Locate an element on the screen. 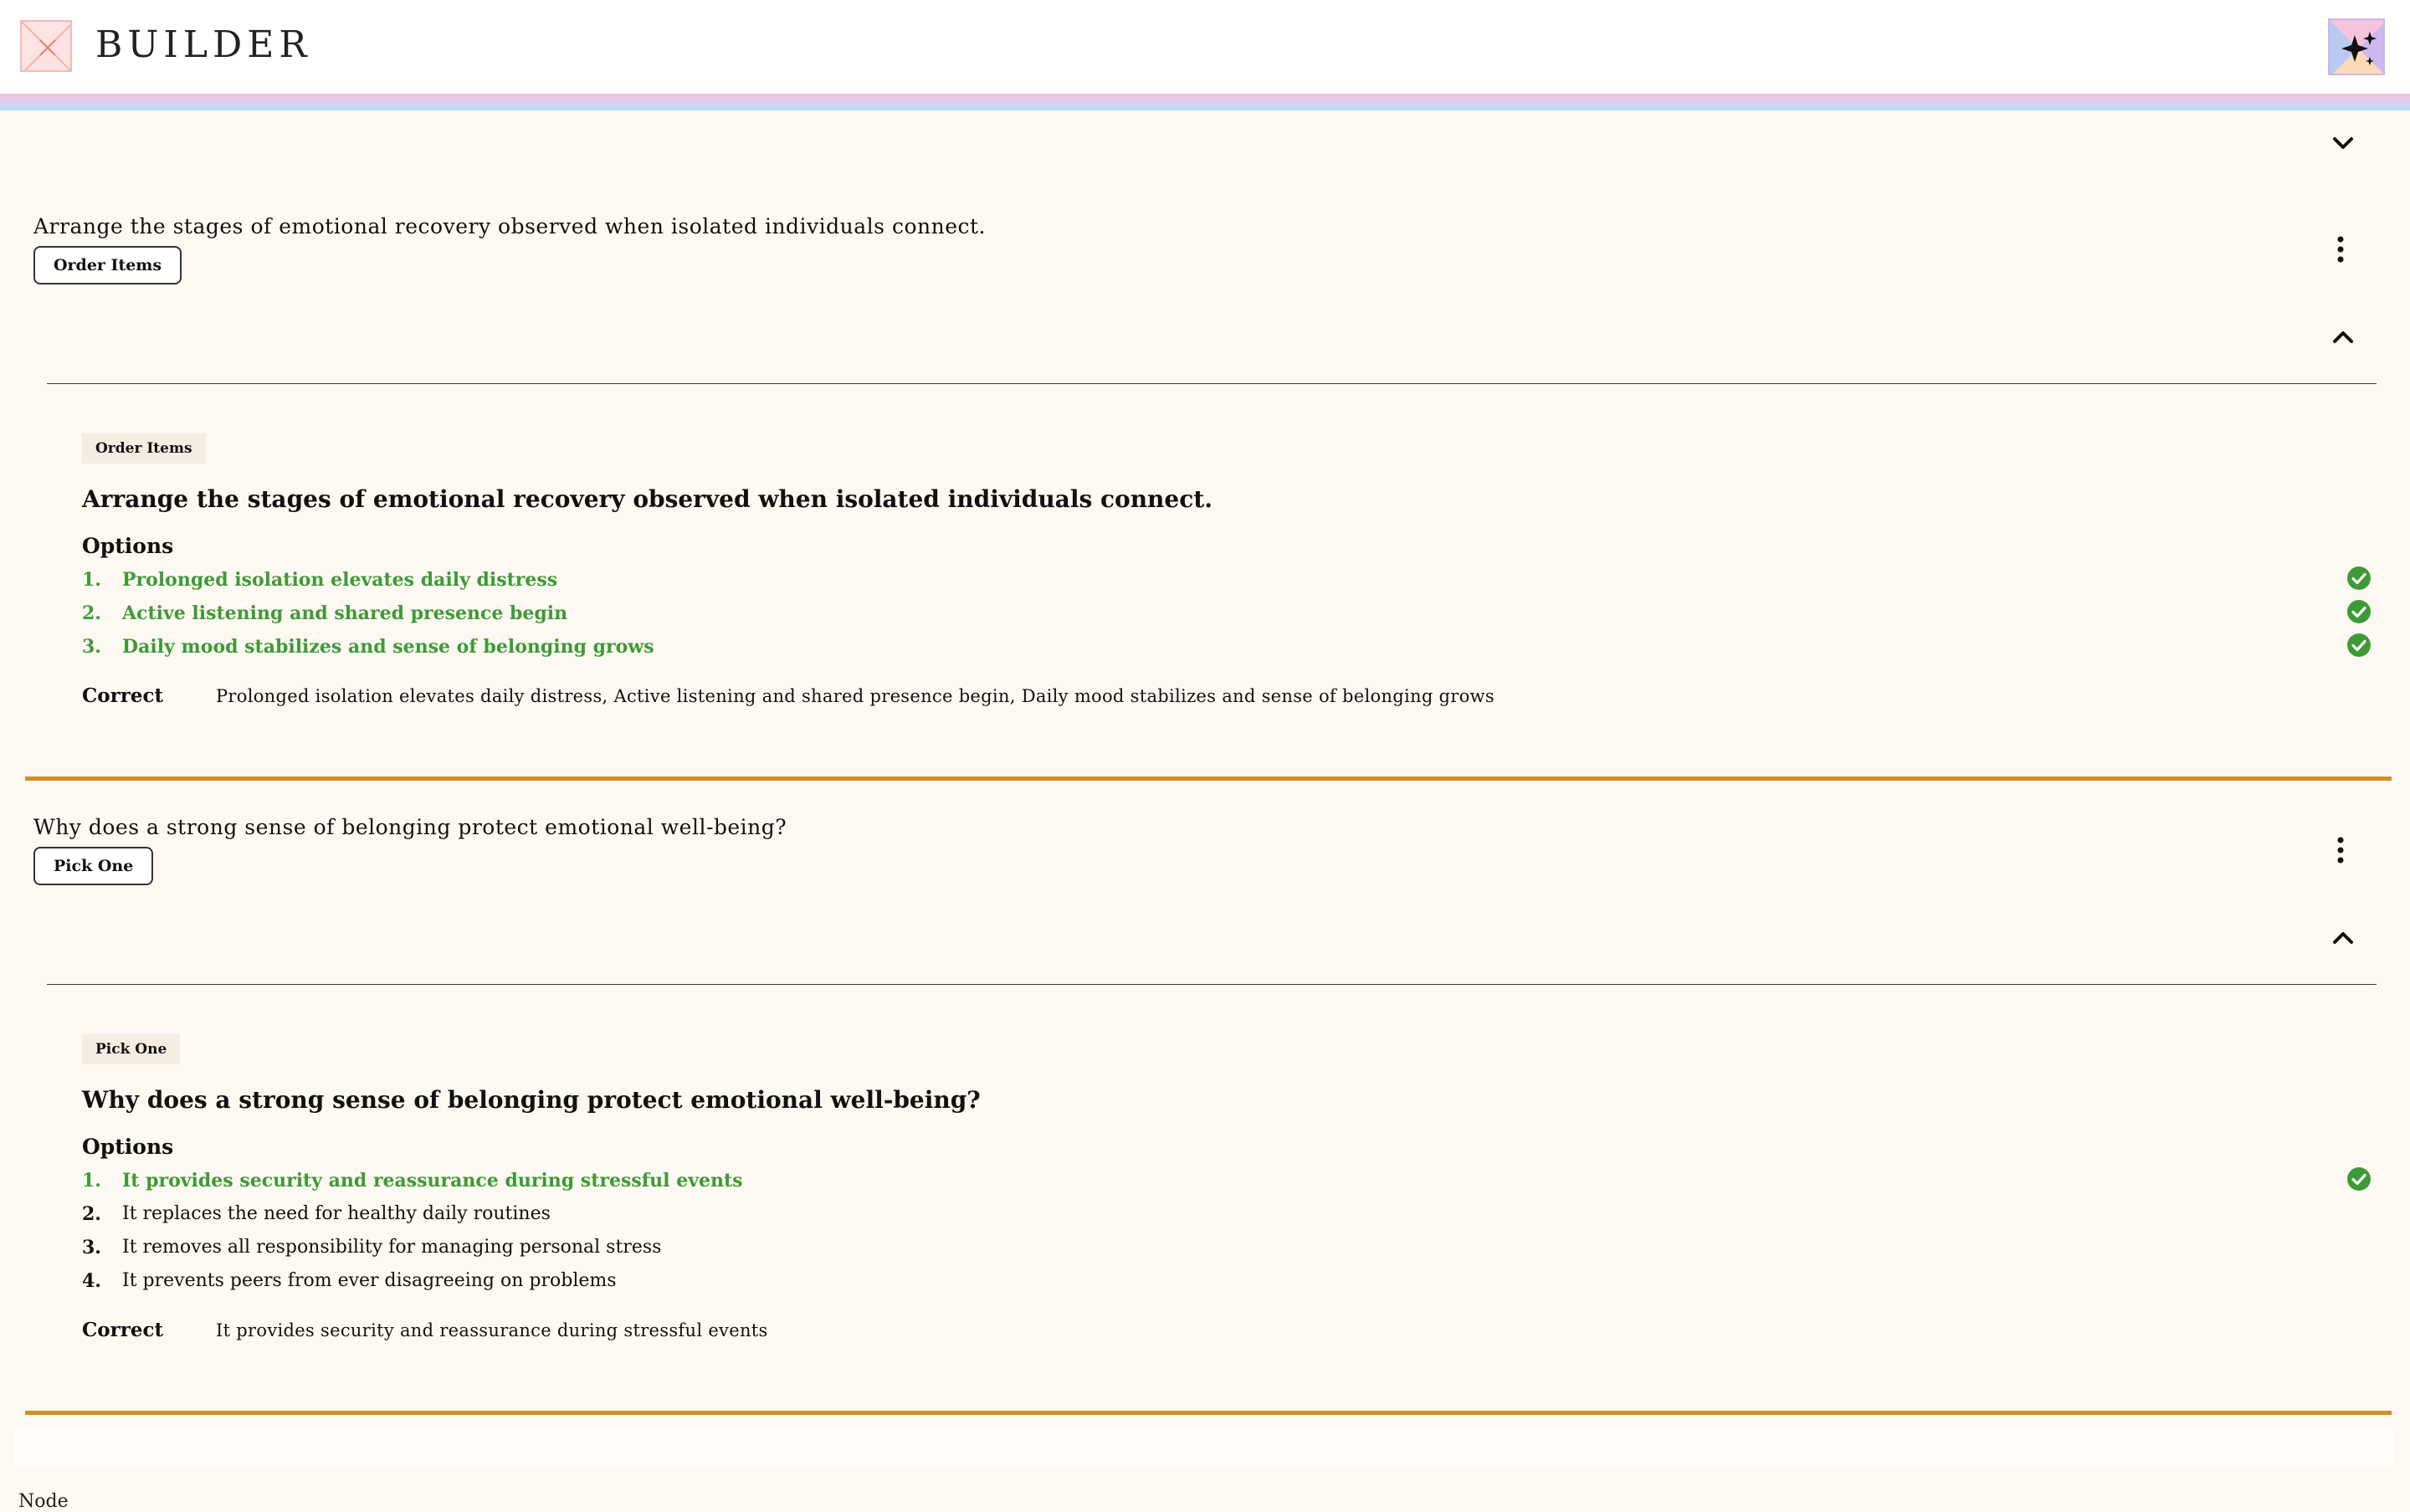 Image resolution: width=2410 pixels, height=1512 pixels. sparkles-icon is located at coordinates (2356, 46).